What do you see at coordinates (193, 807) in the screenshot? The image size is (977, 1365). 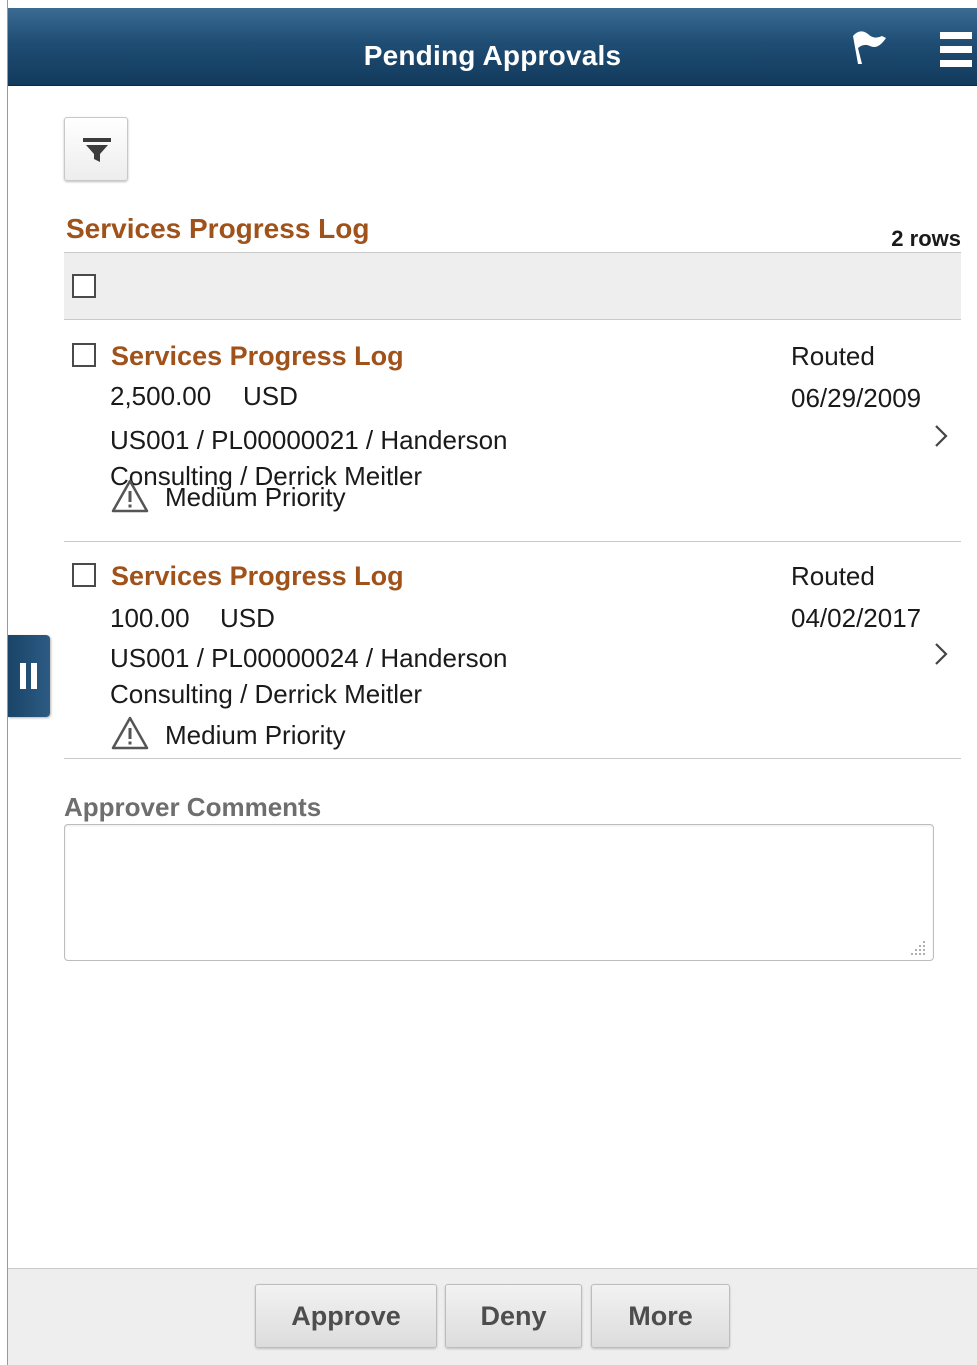 I see `approver-comments-label: Approver Comments` at bounding box center [193, 807].